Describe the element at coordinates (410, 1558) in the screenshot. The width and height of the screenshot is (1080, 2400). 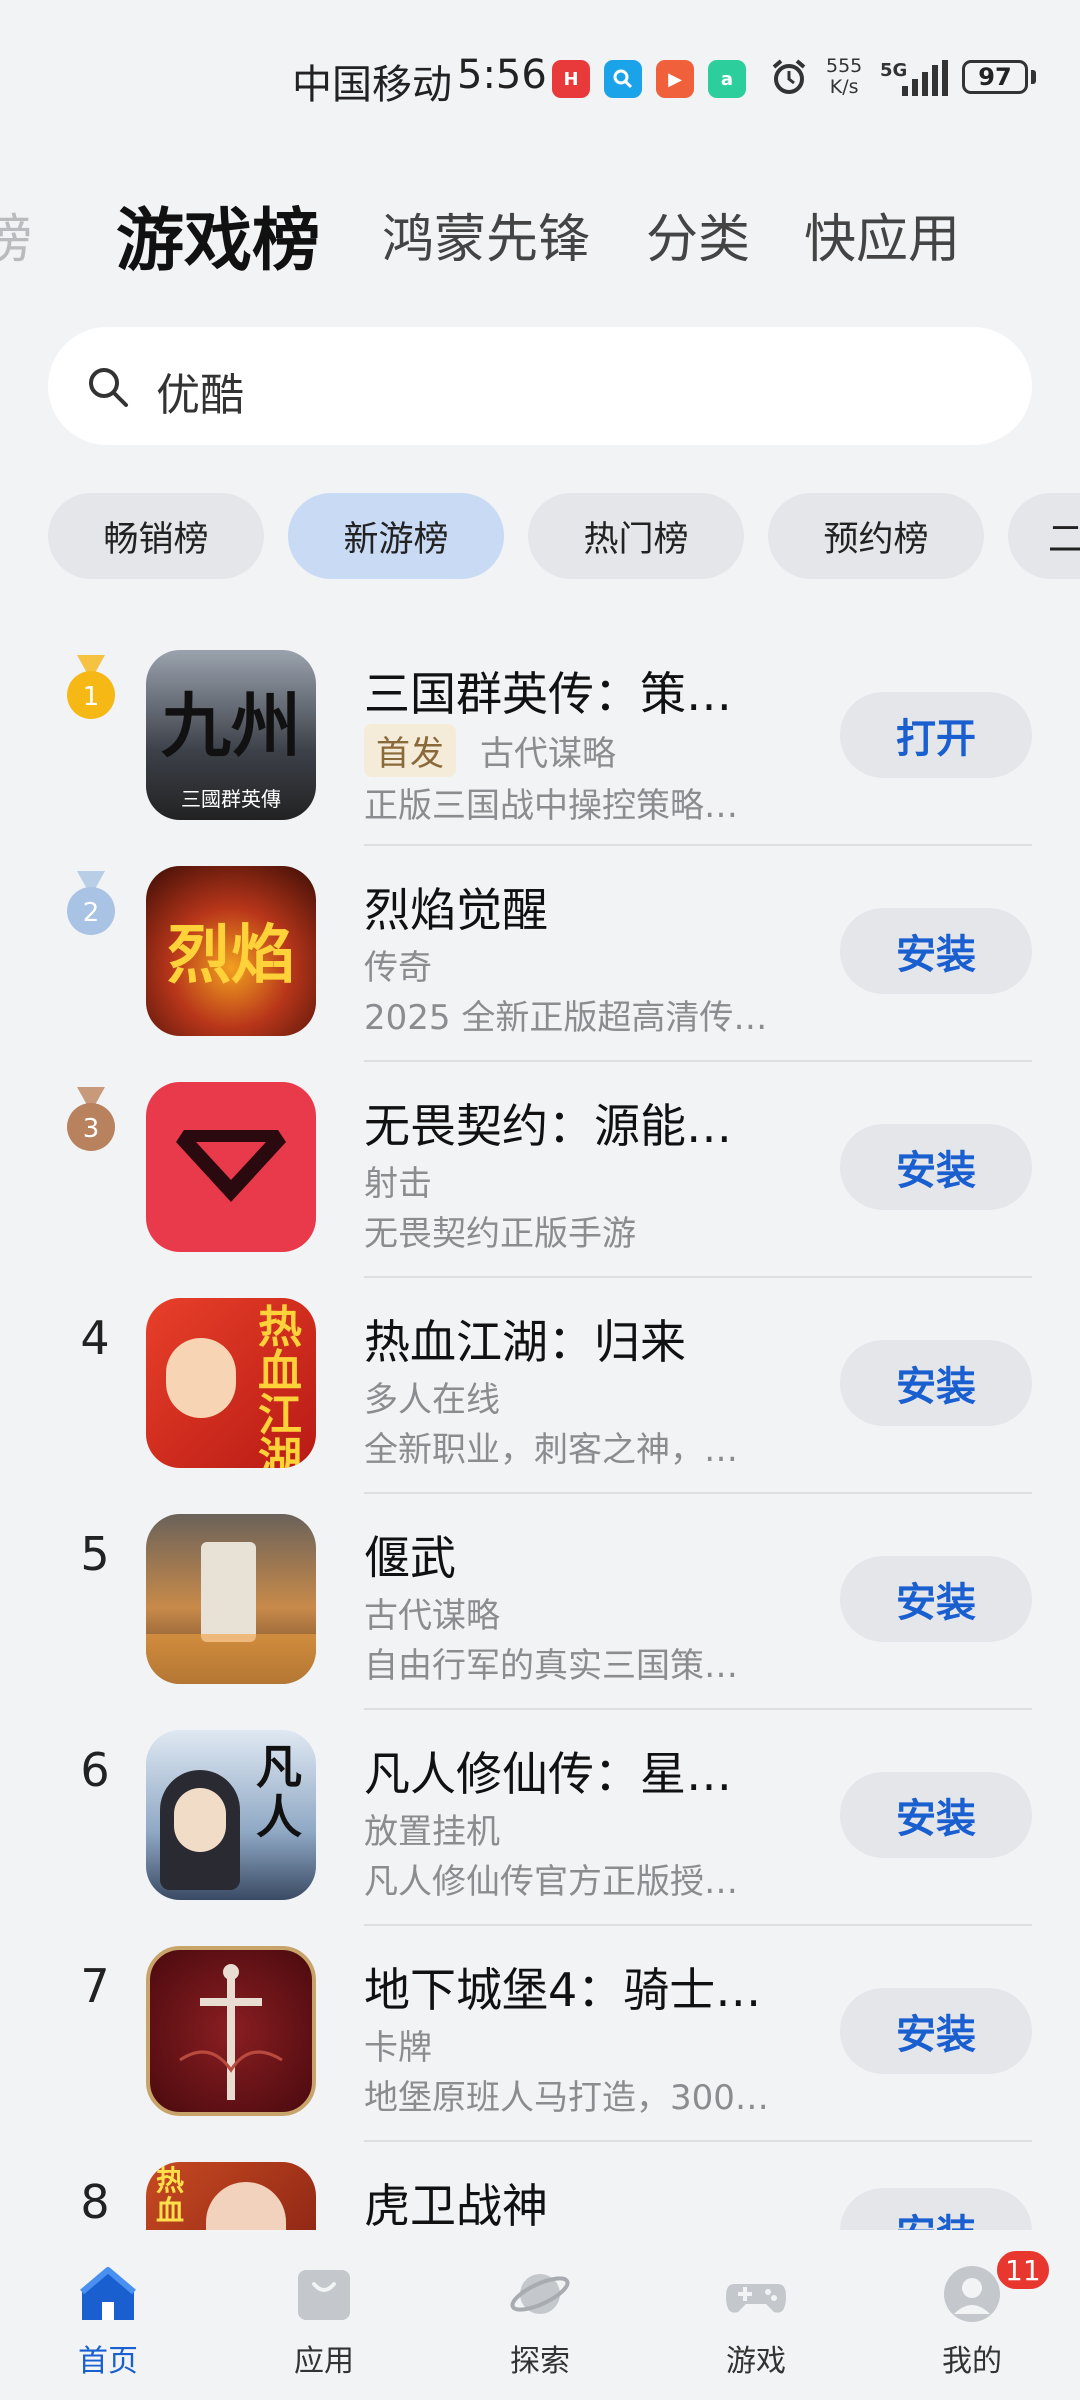
I see `app-name: 偃武` at that location.